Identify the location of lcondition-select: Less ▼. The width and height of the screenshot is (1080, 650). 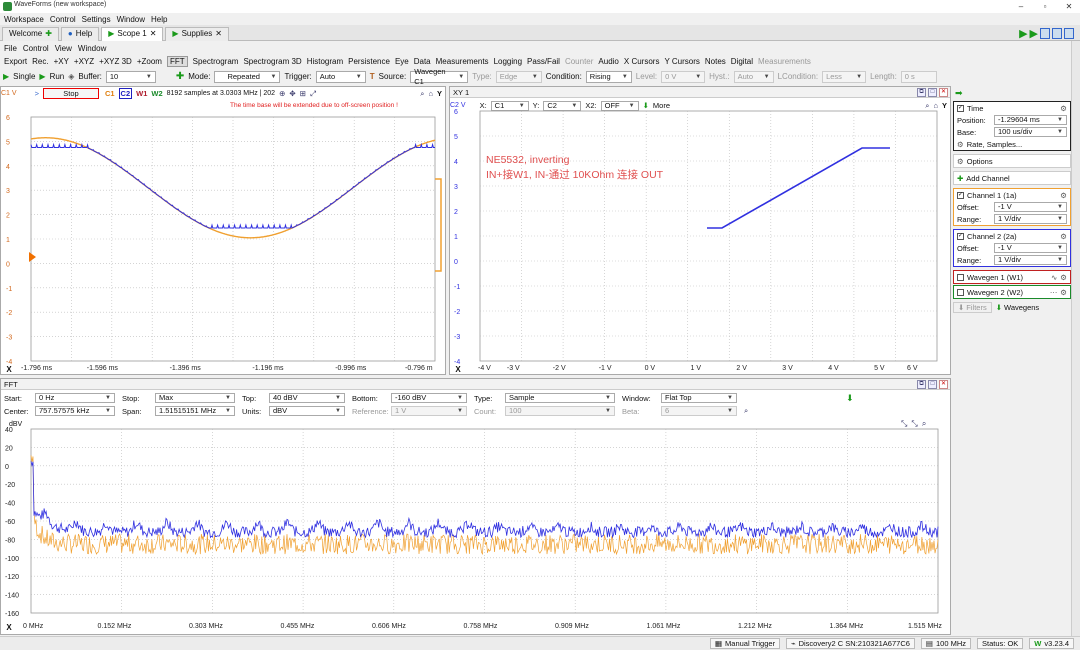
(844, 76).